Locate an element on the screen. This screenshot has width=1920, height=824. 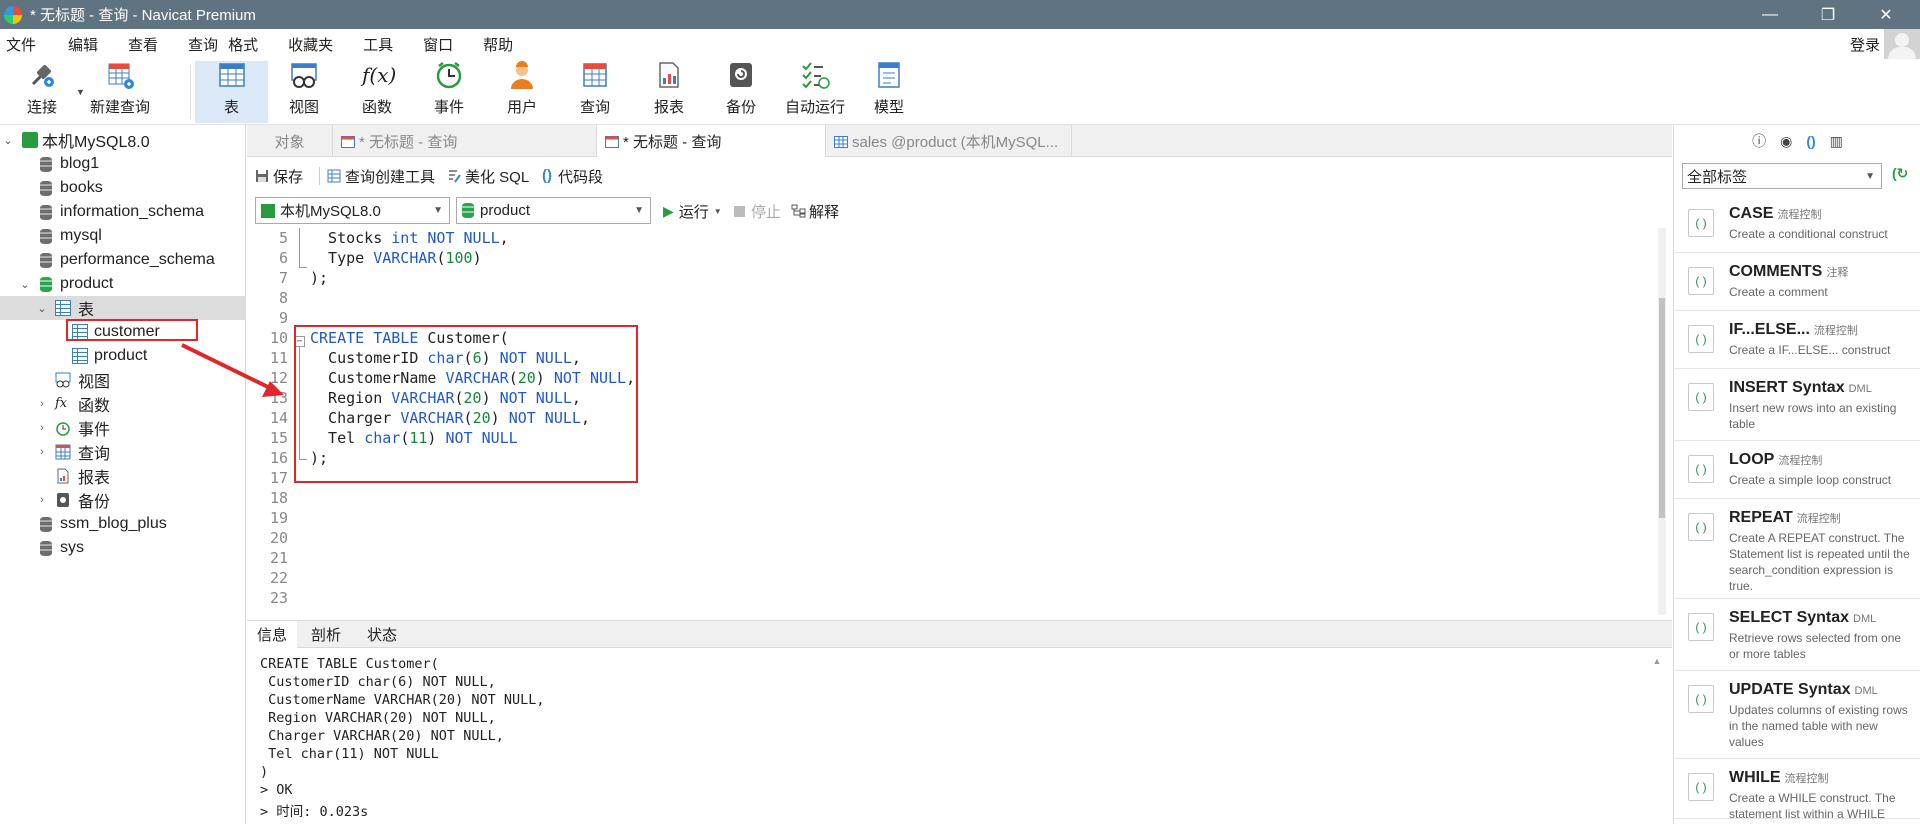
tab-profile: 剖析 is located at coordinates (326, 634).